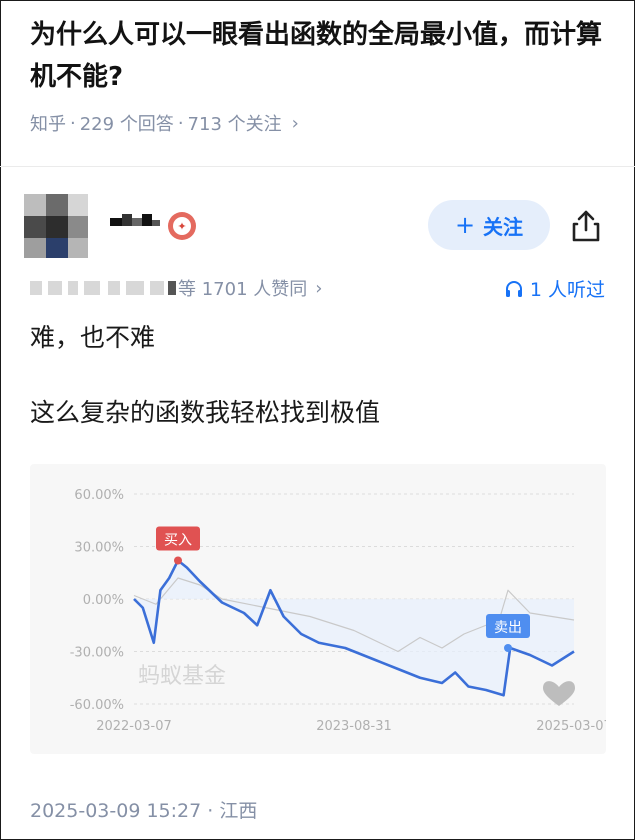 The width and height of the screenshot is (635, 840). I want to click on listen-text: 1 人听过, so click(567, 290).